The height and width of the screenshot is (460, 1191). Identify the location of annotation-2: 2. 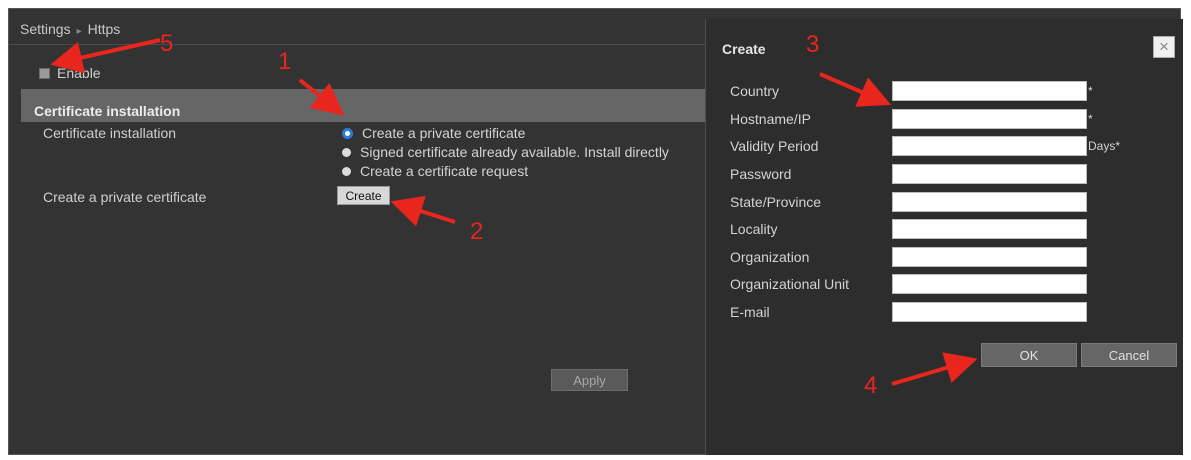
(477, 231).